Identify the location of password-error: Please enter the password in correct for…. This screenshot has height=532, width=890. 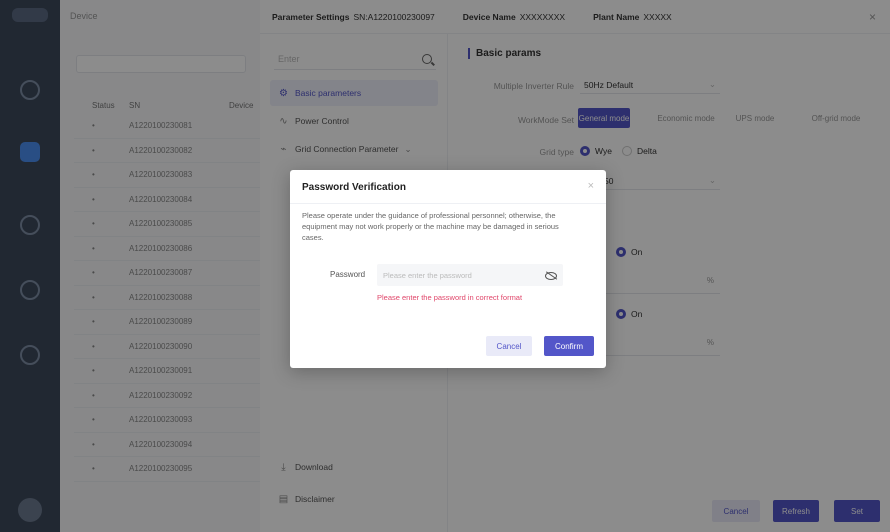
(450, 297).